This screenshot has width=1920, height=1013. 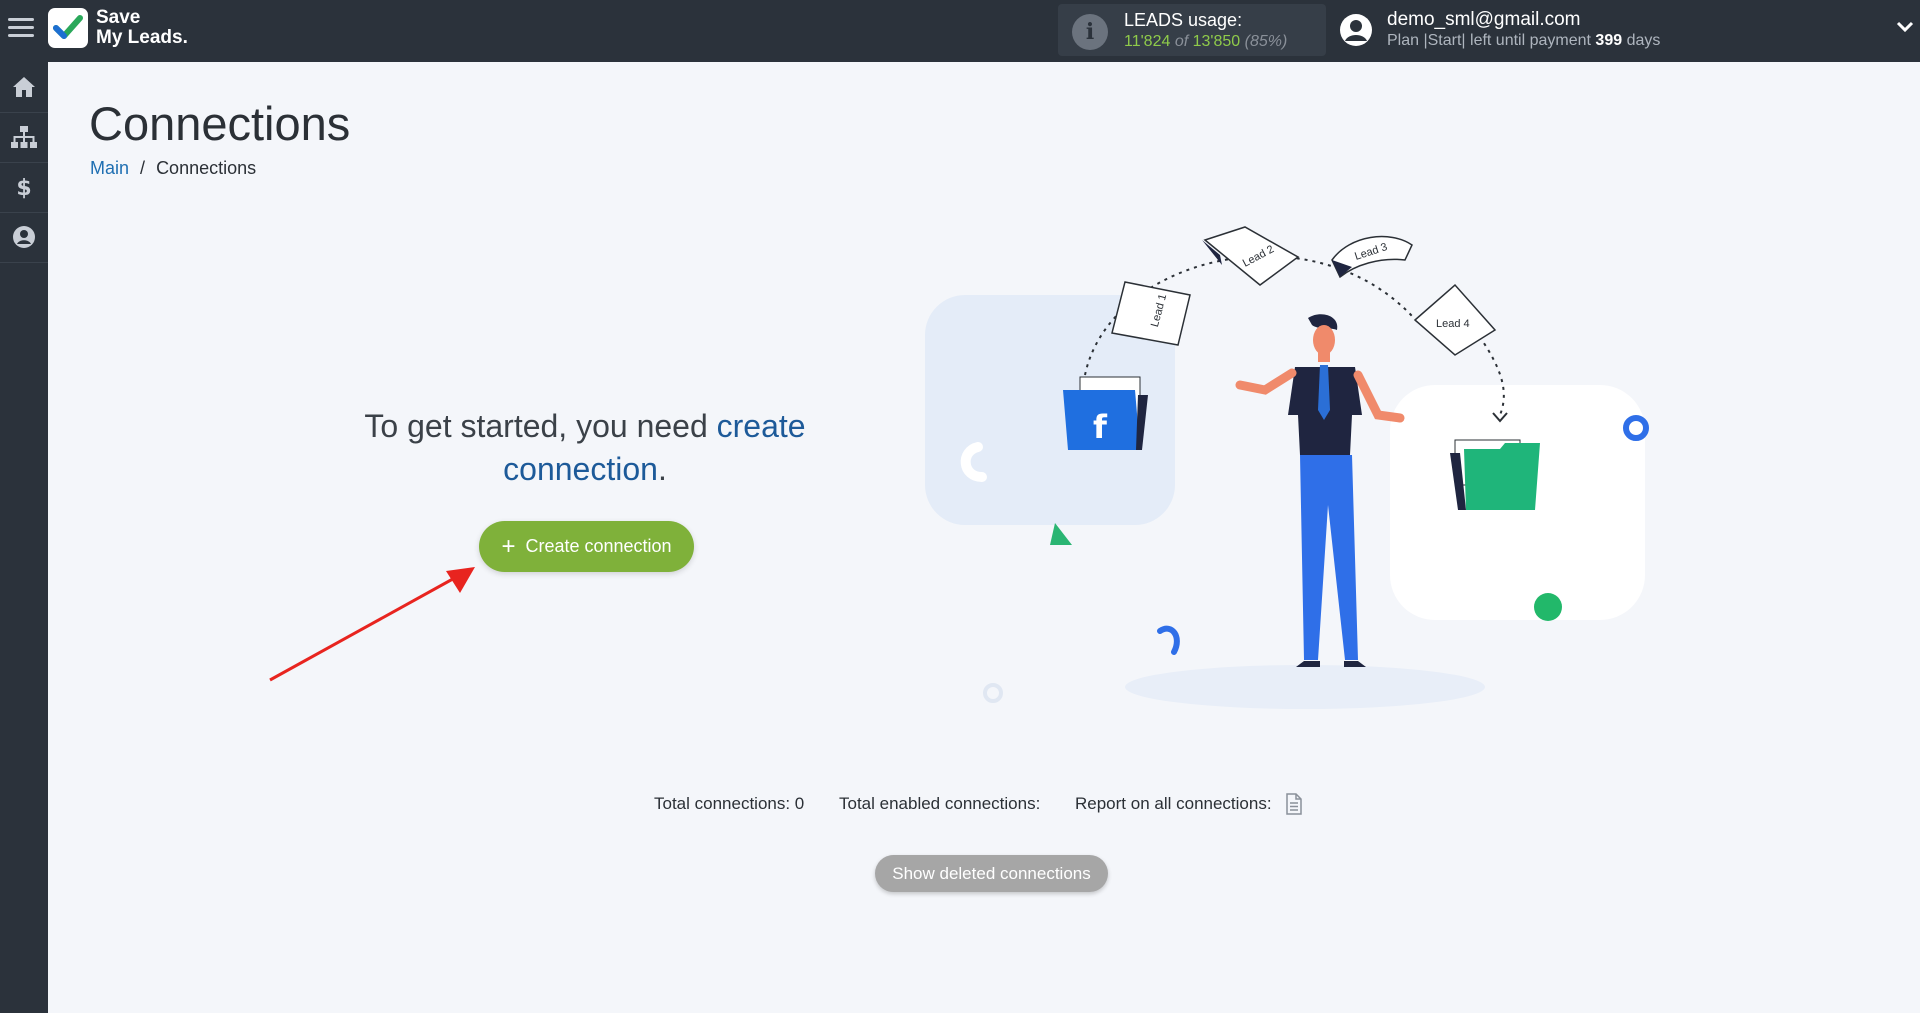 What do you see at coordinates (1090, 32) in the screenshot?
I see `info-icon: i` at bounding box center [1090, 32].